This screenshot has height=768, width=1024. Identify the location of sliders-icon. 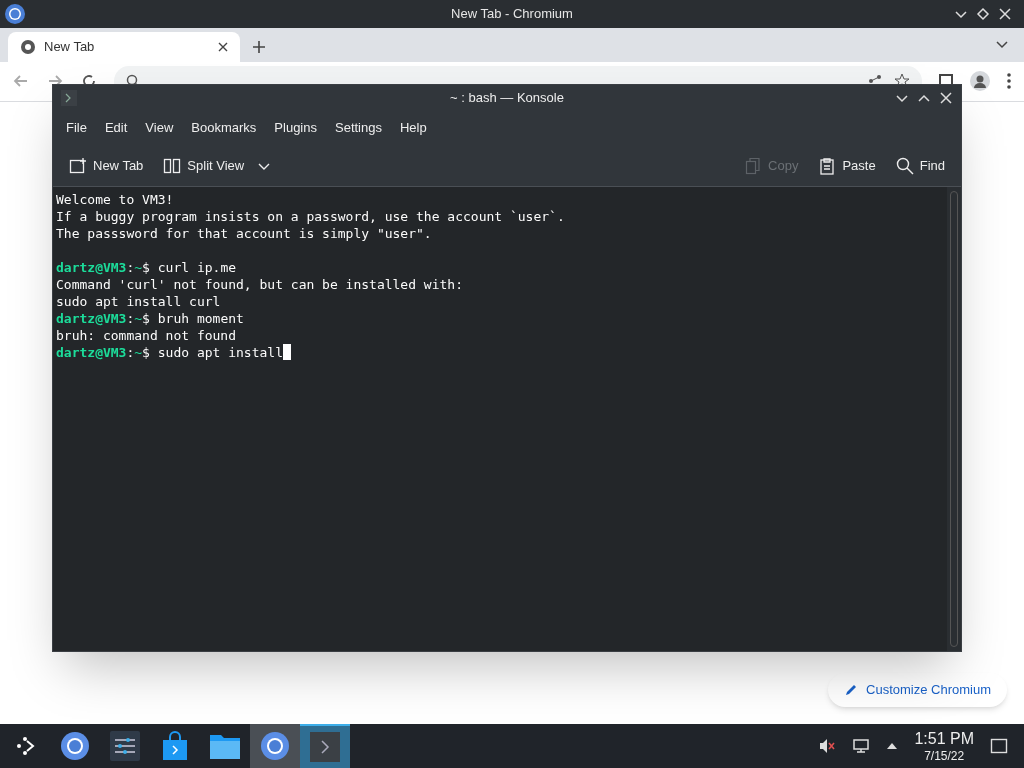
(125, 746).